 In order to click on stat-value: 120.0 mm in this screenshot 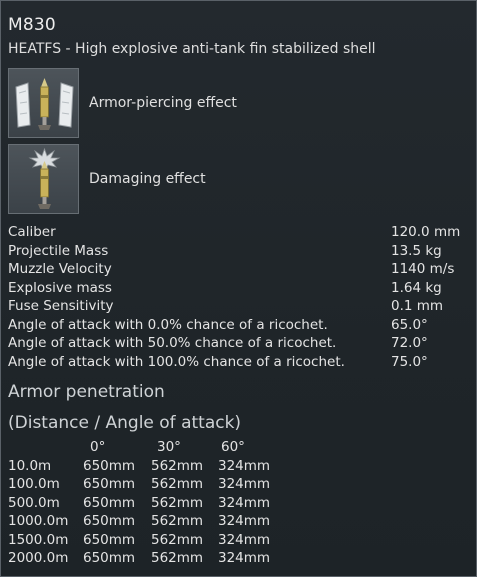, I will do `click(426, 232)`.